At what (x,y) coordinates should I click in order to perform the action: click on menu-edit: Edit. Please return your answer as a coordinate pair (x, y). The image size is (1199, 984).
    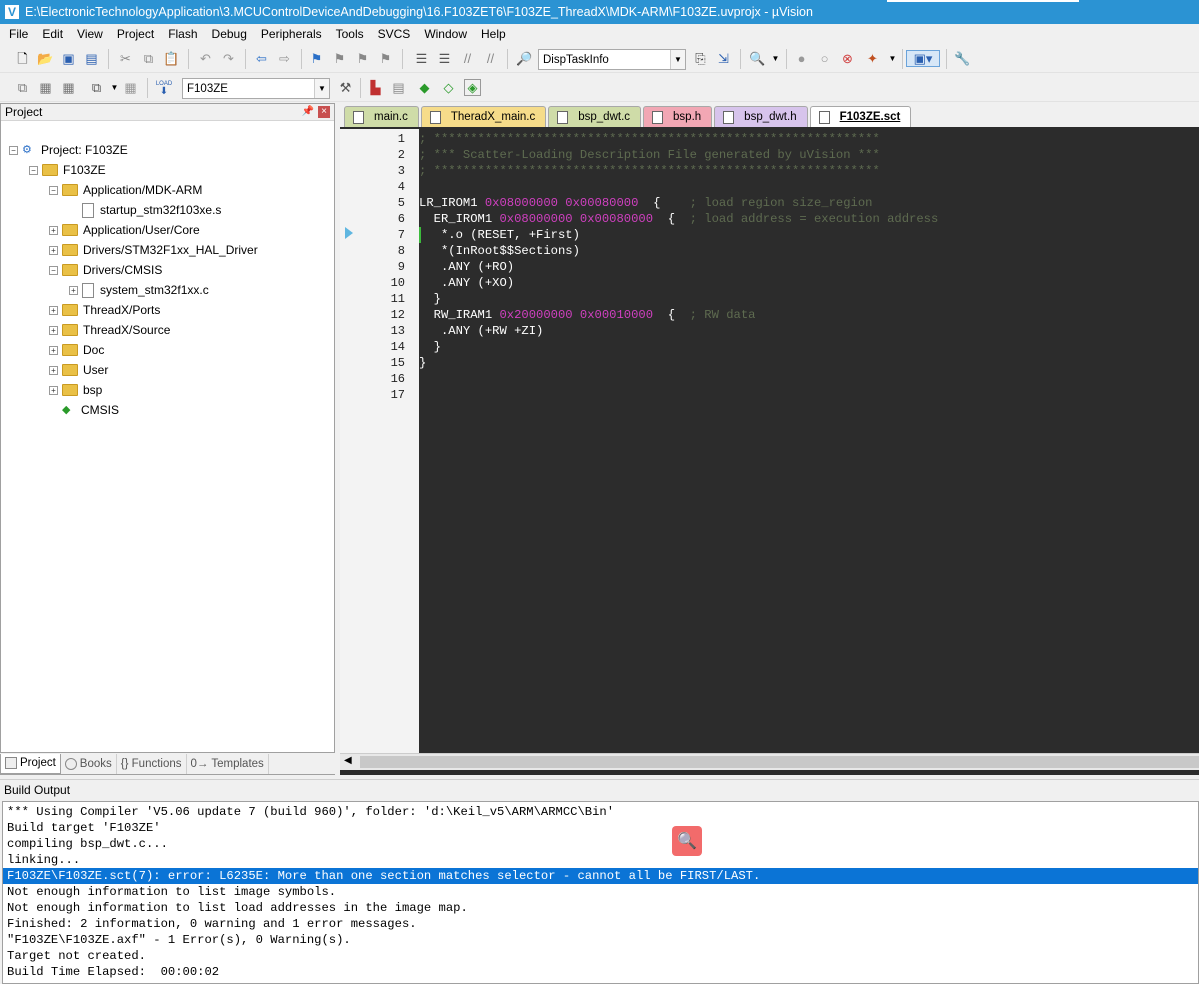
    Looking at the image, I should click on (52, 34).